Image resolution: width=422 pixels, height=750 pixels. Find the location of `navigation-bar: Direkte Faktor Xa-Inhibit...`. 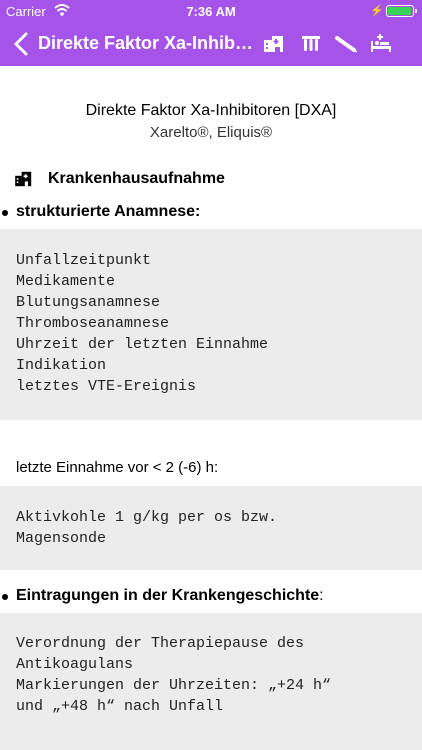

navigation-bar: Direkte Faktor Xa-Inhibit... is located at coordinates (211, 44).